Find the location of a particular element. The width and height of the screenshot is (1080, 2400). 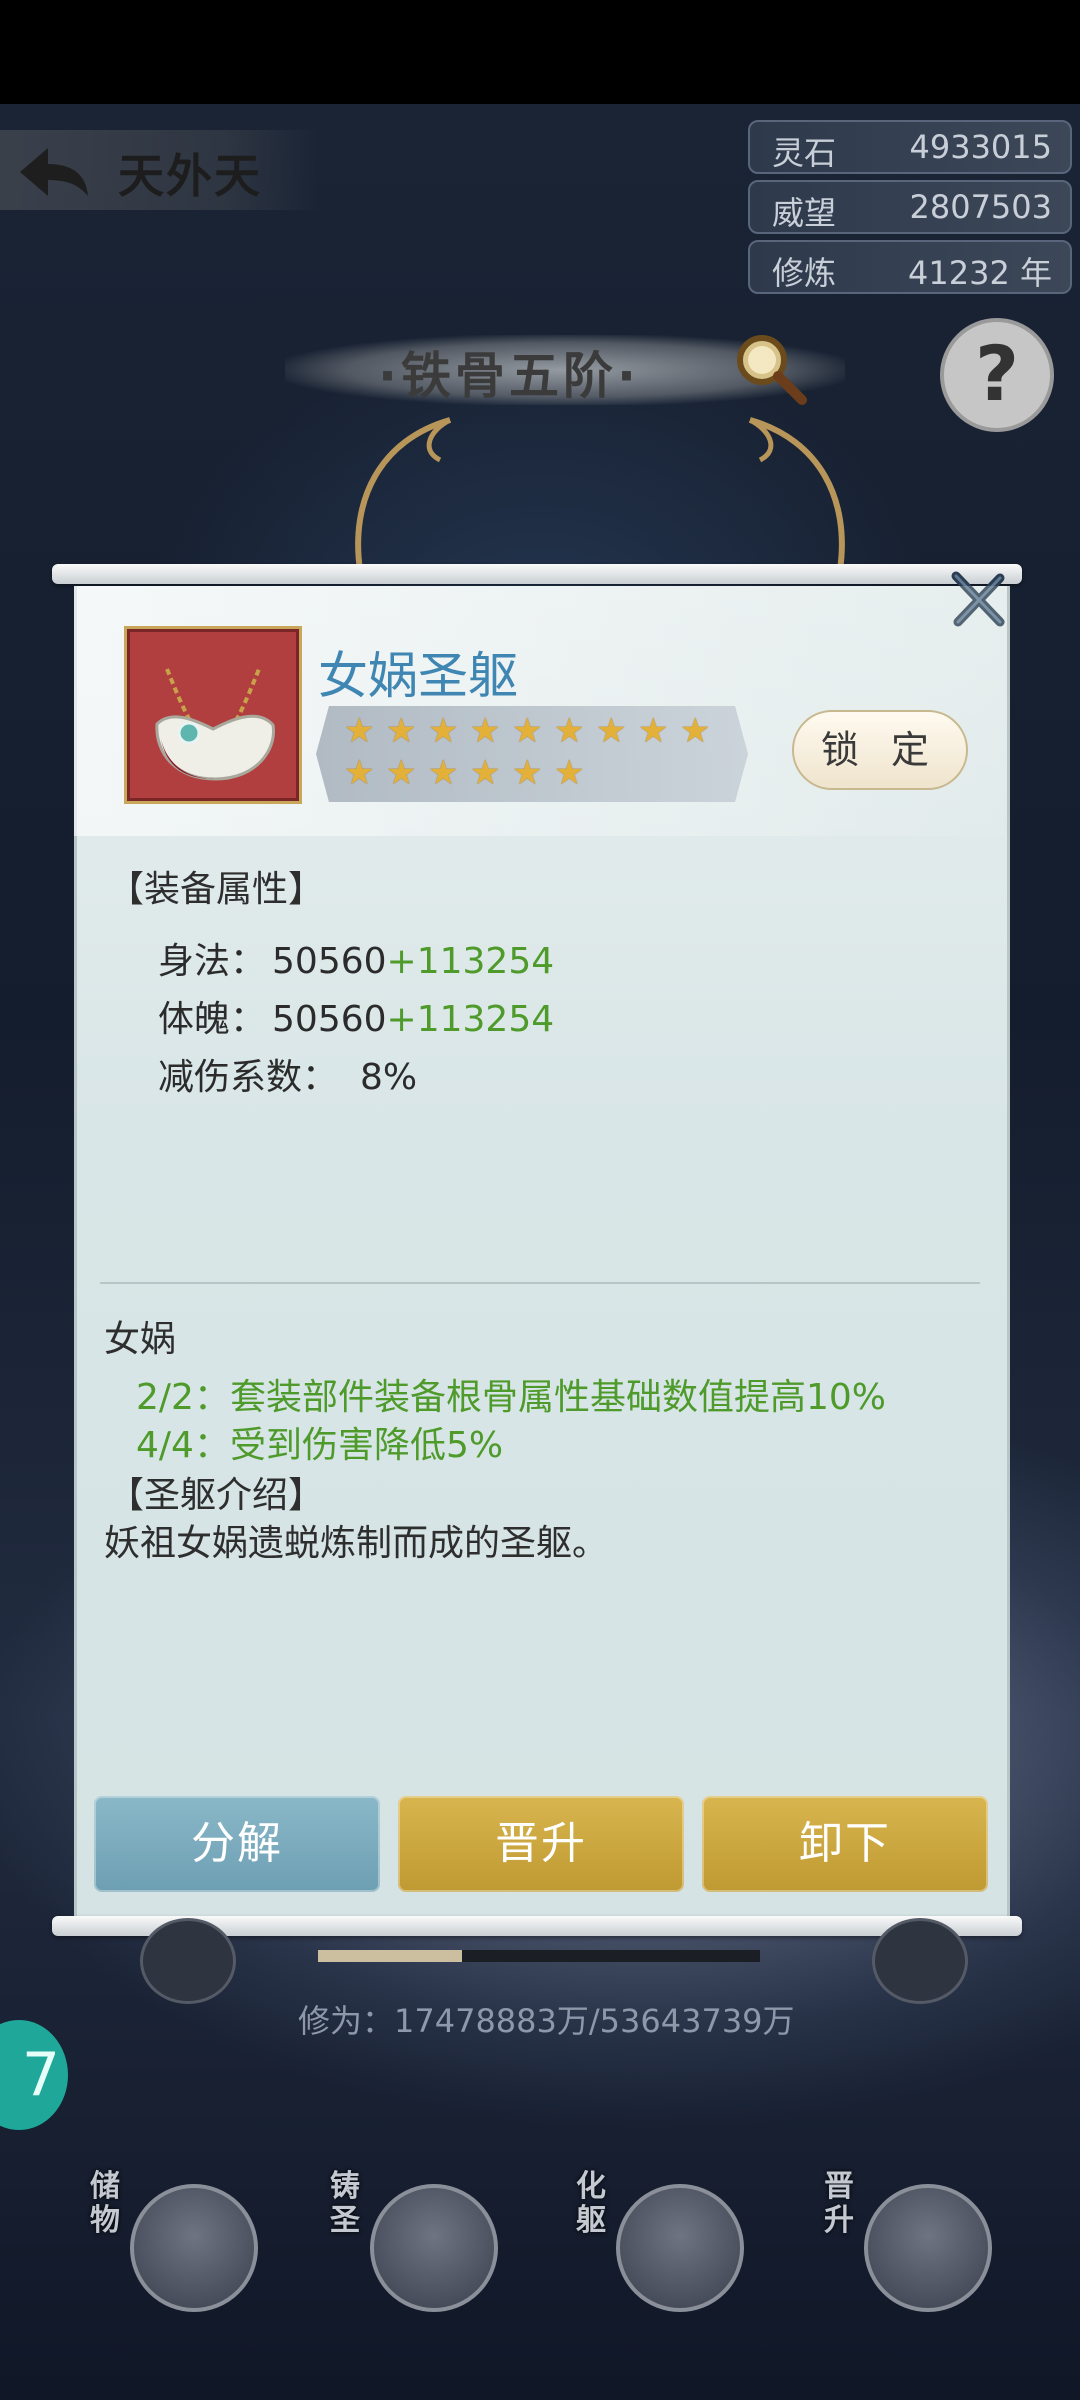

page-title: 天外天 is located at coordinates (190, 176).